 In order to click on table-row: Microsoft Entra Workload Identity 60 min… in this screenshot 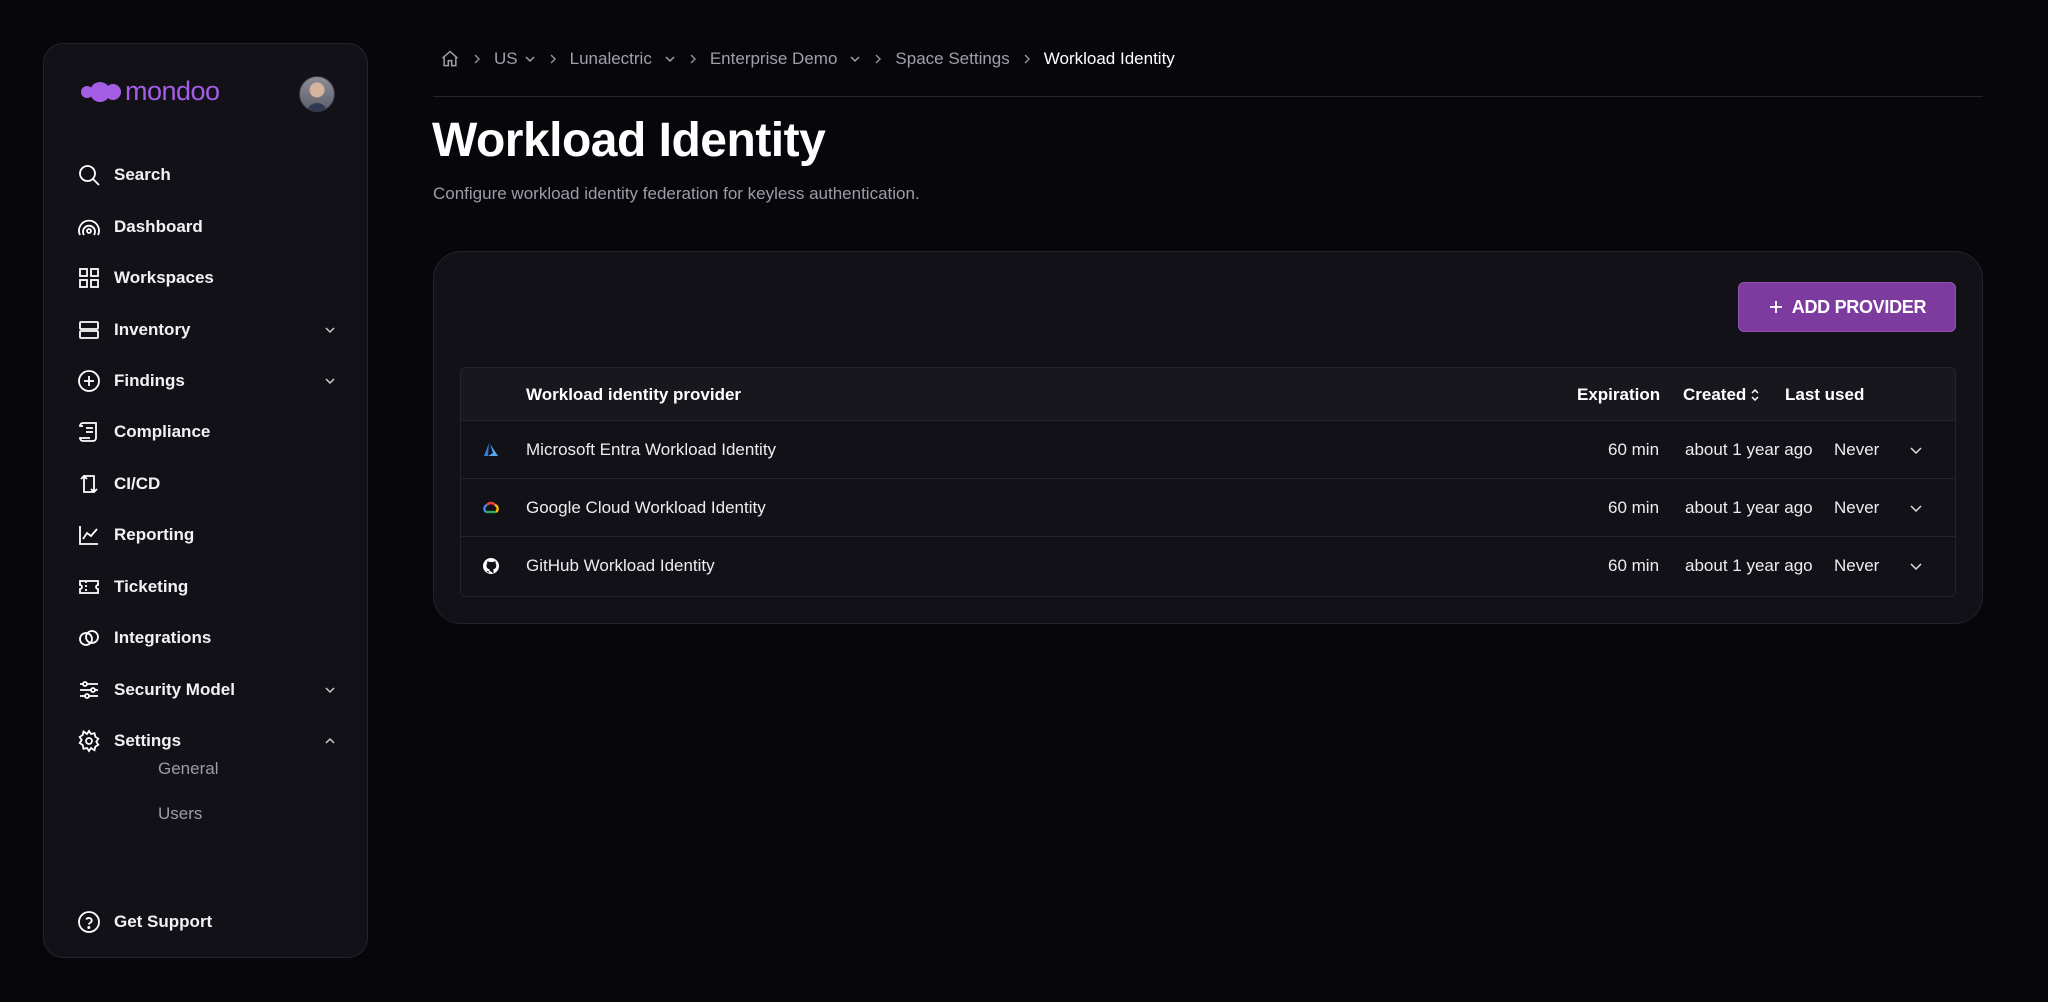, I will do `click(1208, 450)`.